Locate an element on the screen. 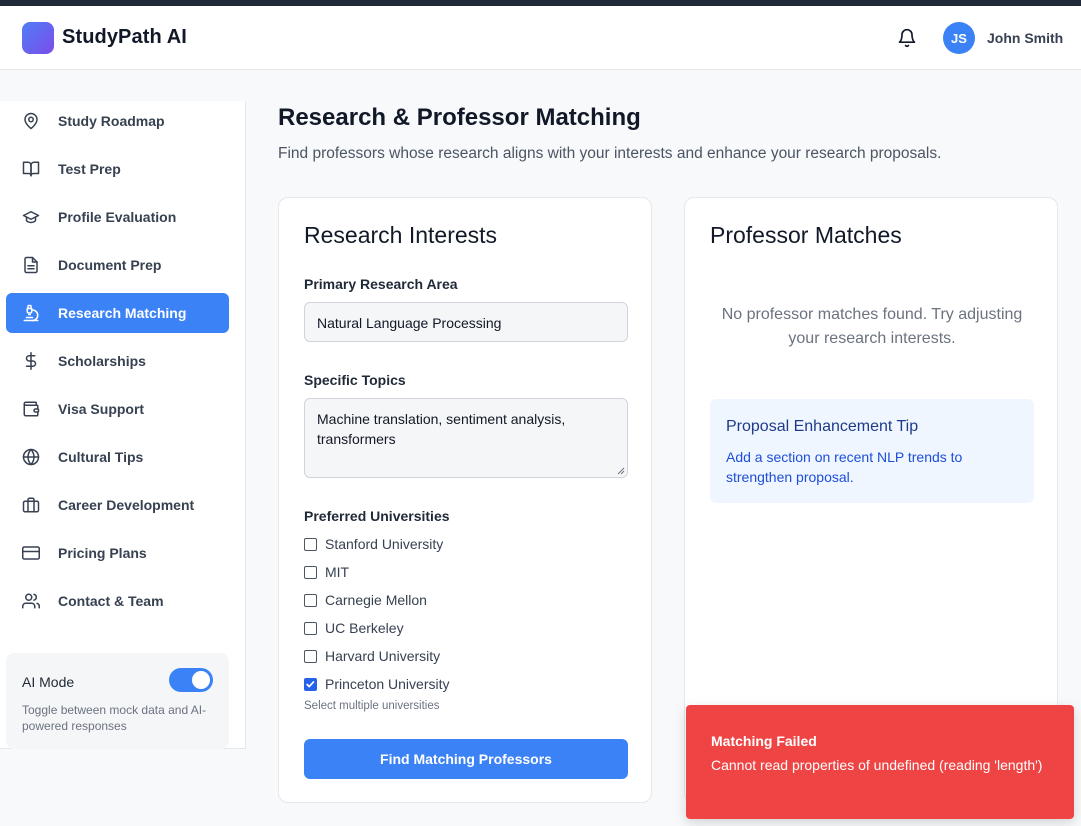  sidebar-item-research-matching: Research Matching is located at coordinates (117, 313).